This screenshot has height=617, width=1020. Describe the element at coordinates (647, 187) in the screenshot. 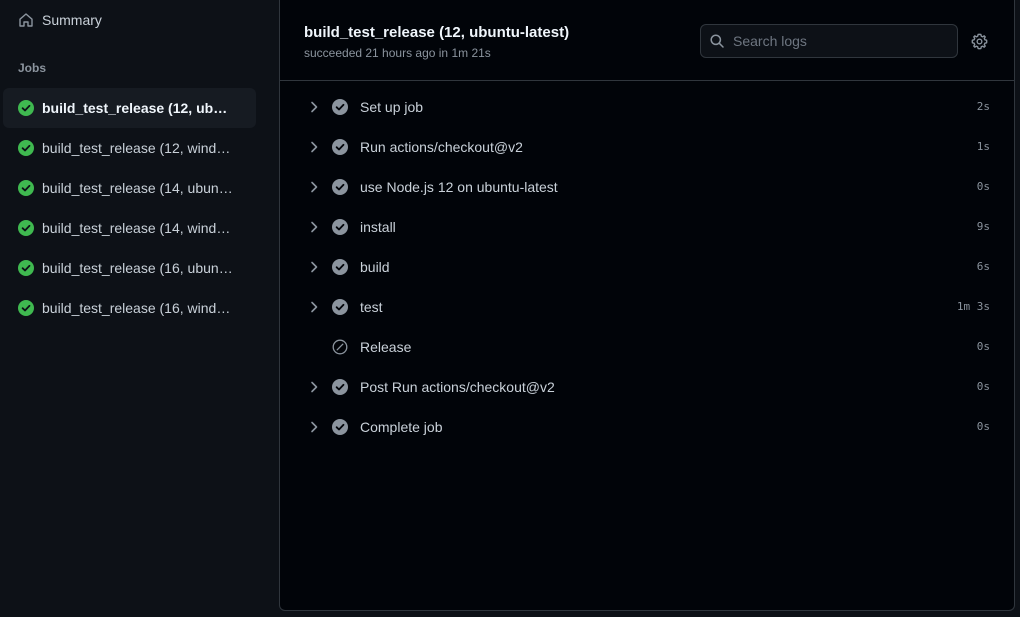

I see `log-step-row: use Node.js 12 on ubuntu-latest 0s` at that location.